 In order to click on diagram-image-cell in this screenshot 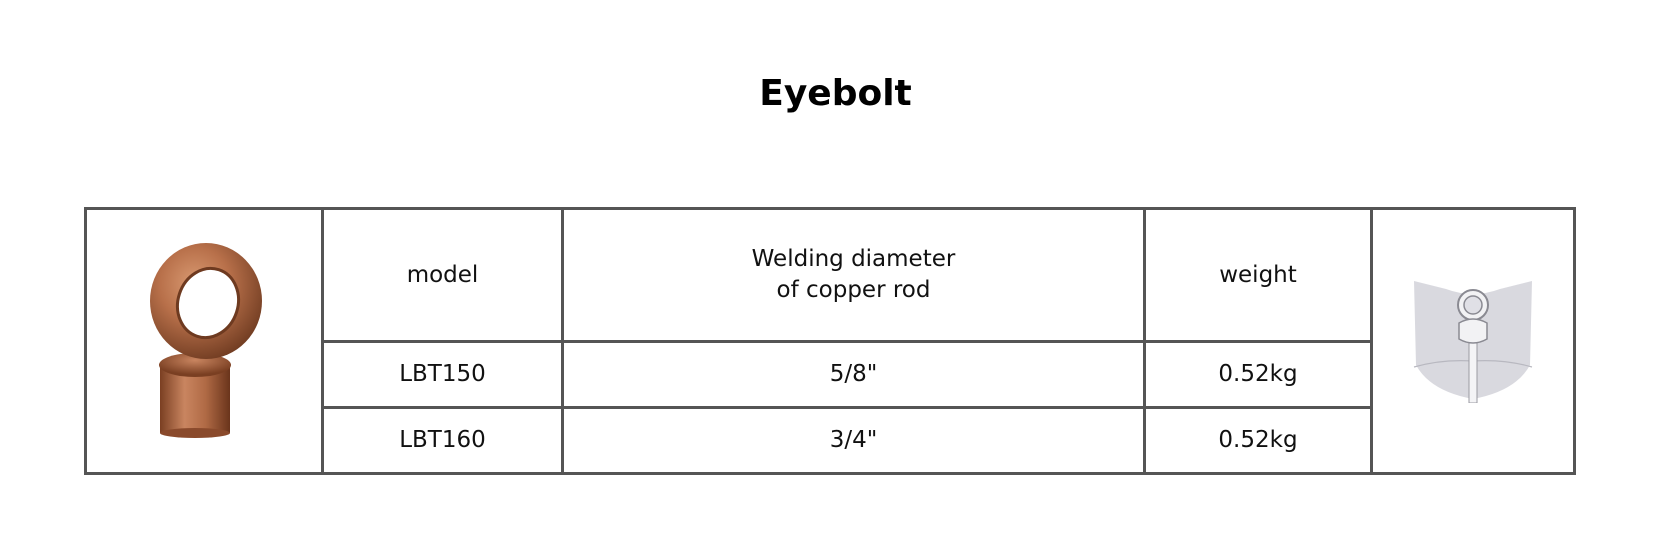, I will do `click(1473, 341)`.